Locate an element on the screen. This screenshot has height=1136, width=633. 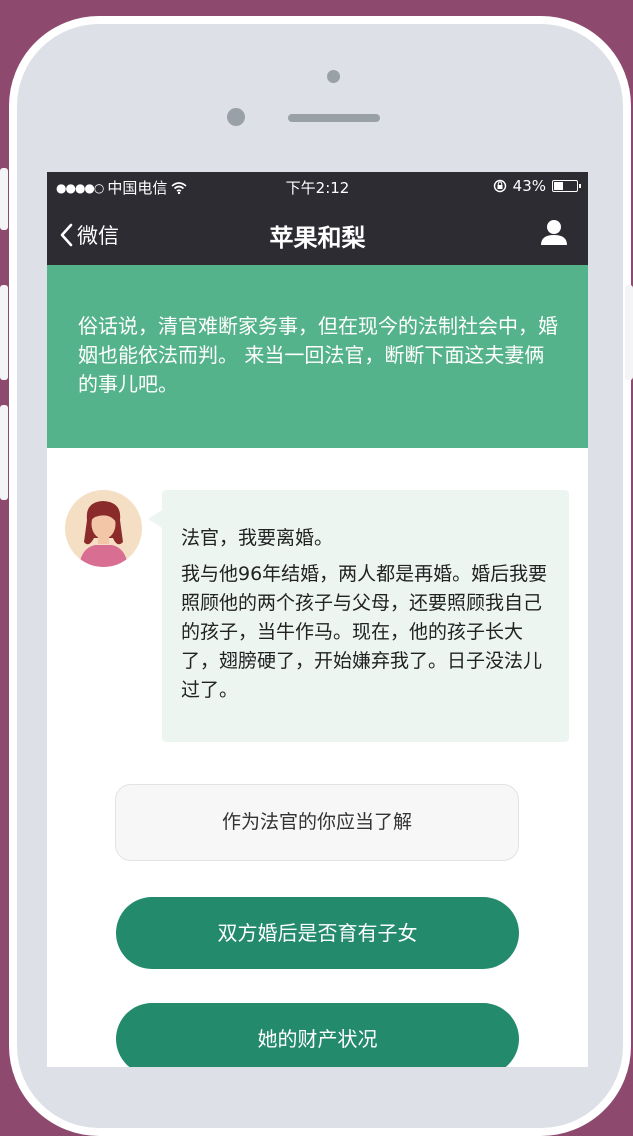
question-prompt: 作为法官的你应当了解 is located at coordinates (317, 822).